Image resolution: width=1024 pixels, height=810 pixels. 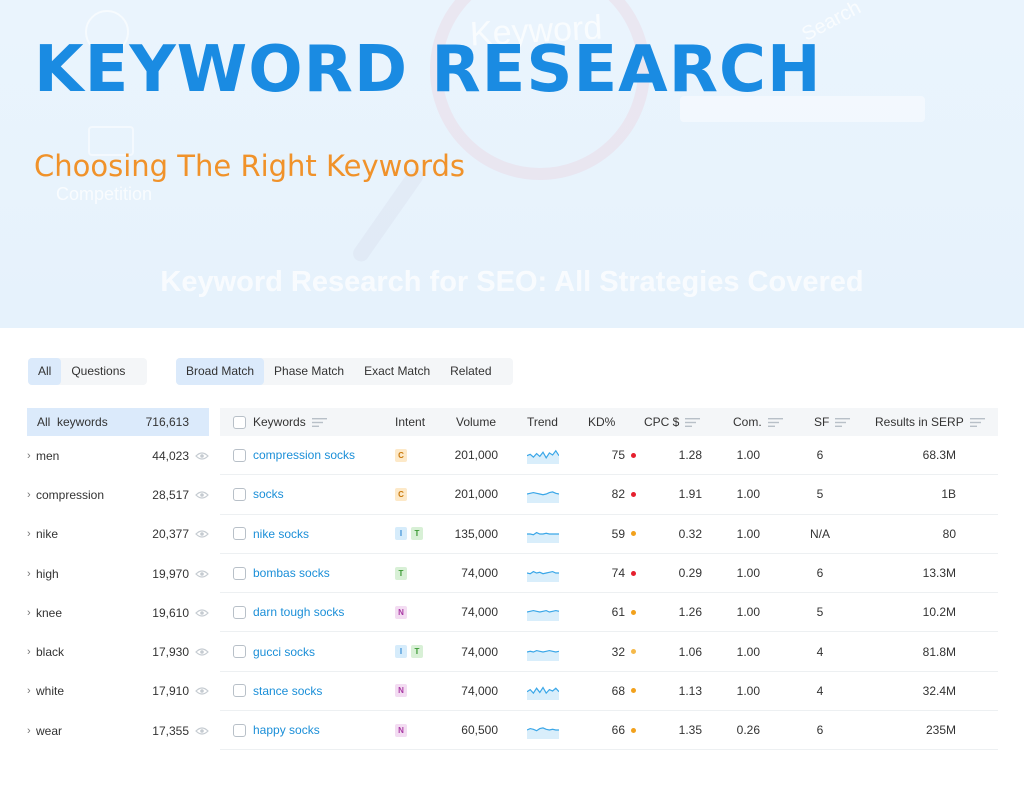 I want to click on keyword-link: socks, so click(x=268, y=494).